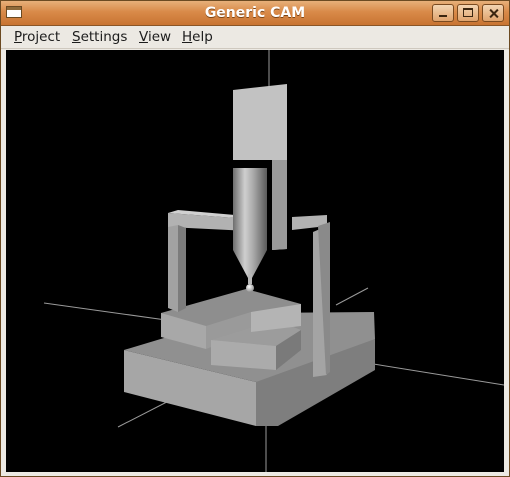 The image size is (510, 477). What do you see at coordinates (99, 37) in the screenshot?
I see `menu-settings: Settings` at bounding box center [99, 37].